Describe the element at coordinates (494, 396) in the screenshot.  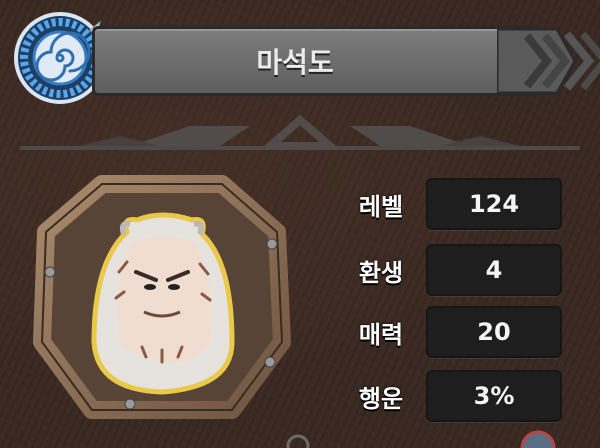
I see `stat-value: 3%` at that location.